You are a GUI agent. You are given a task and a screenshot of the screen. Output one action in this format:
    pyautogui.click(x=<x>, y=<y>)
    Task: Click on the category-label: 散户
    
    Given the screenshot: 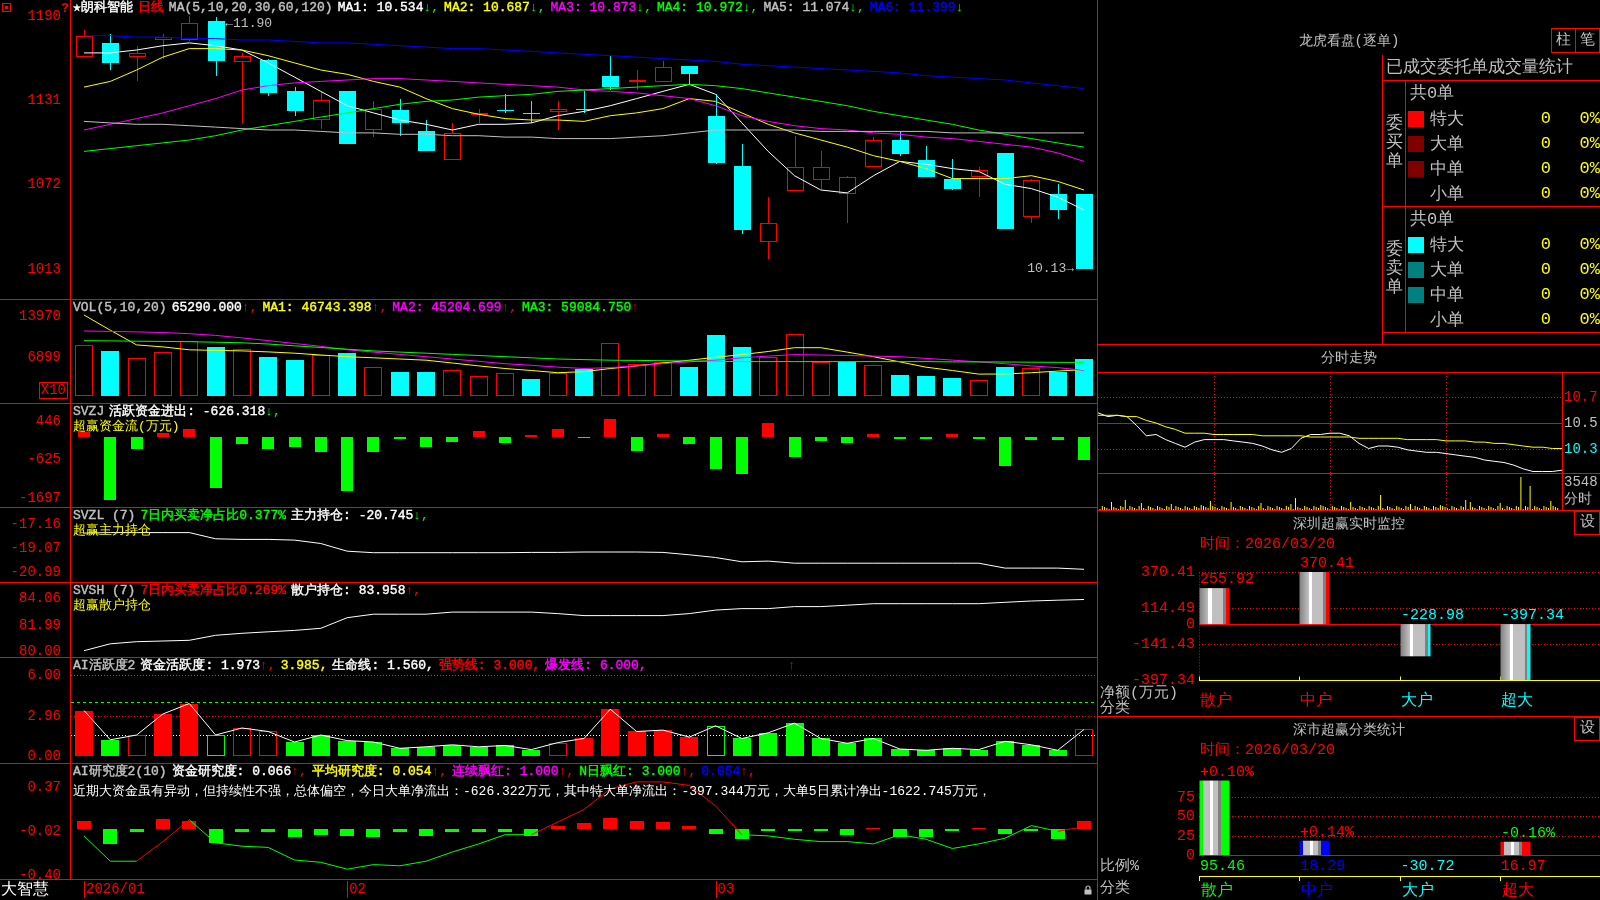 What is the action you would take?
    pyautogui.click(x=1215, y=701)
    